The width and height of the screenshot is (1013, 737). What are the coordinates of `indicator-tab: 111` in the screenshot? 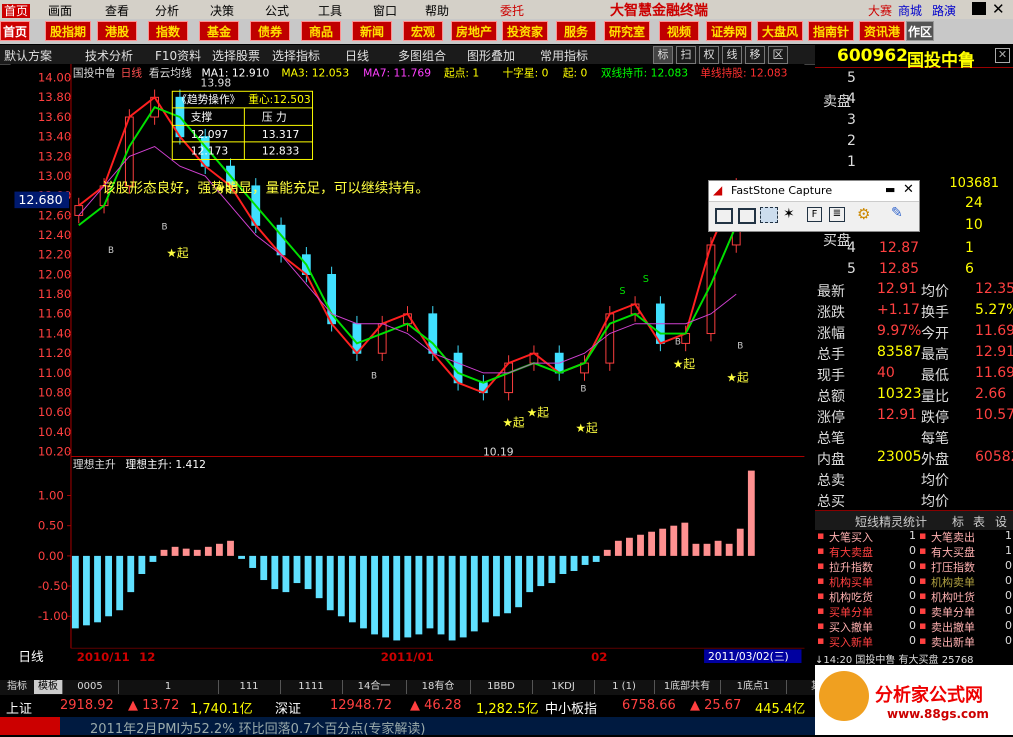 It's located at (249, 687).